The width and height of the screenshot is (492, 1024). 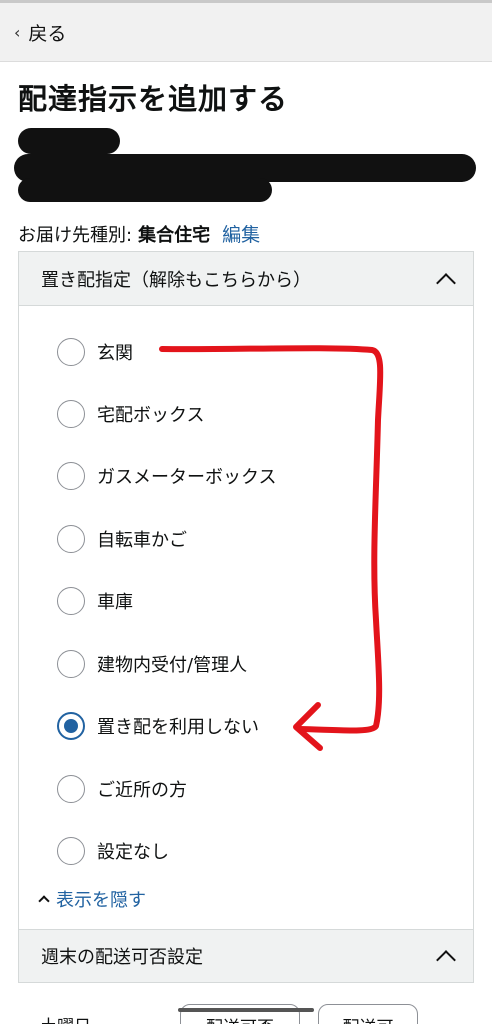 I want to click on radio-option-reception: 建物内受付/管理人, so click(x=152, y=664).